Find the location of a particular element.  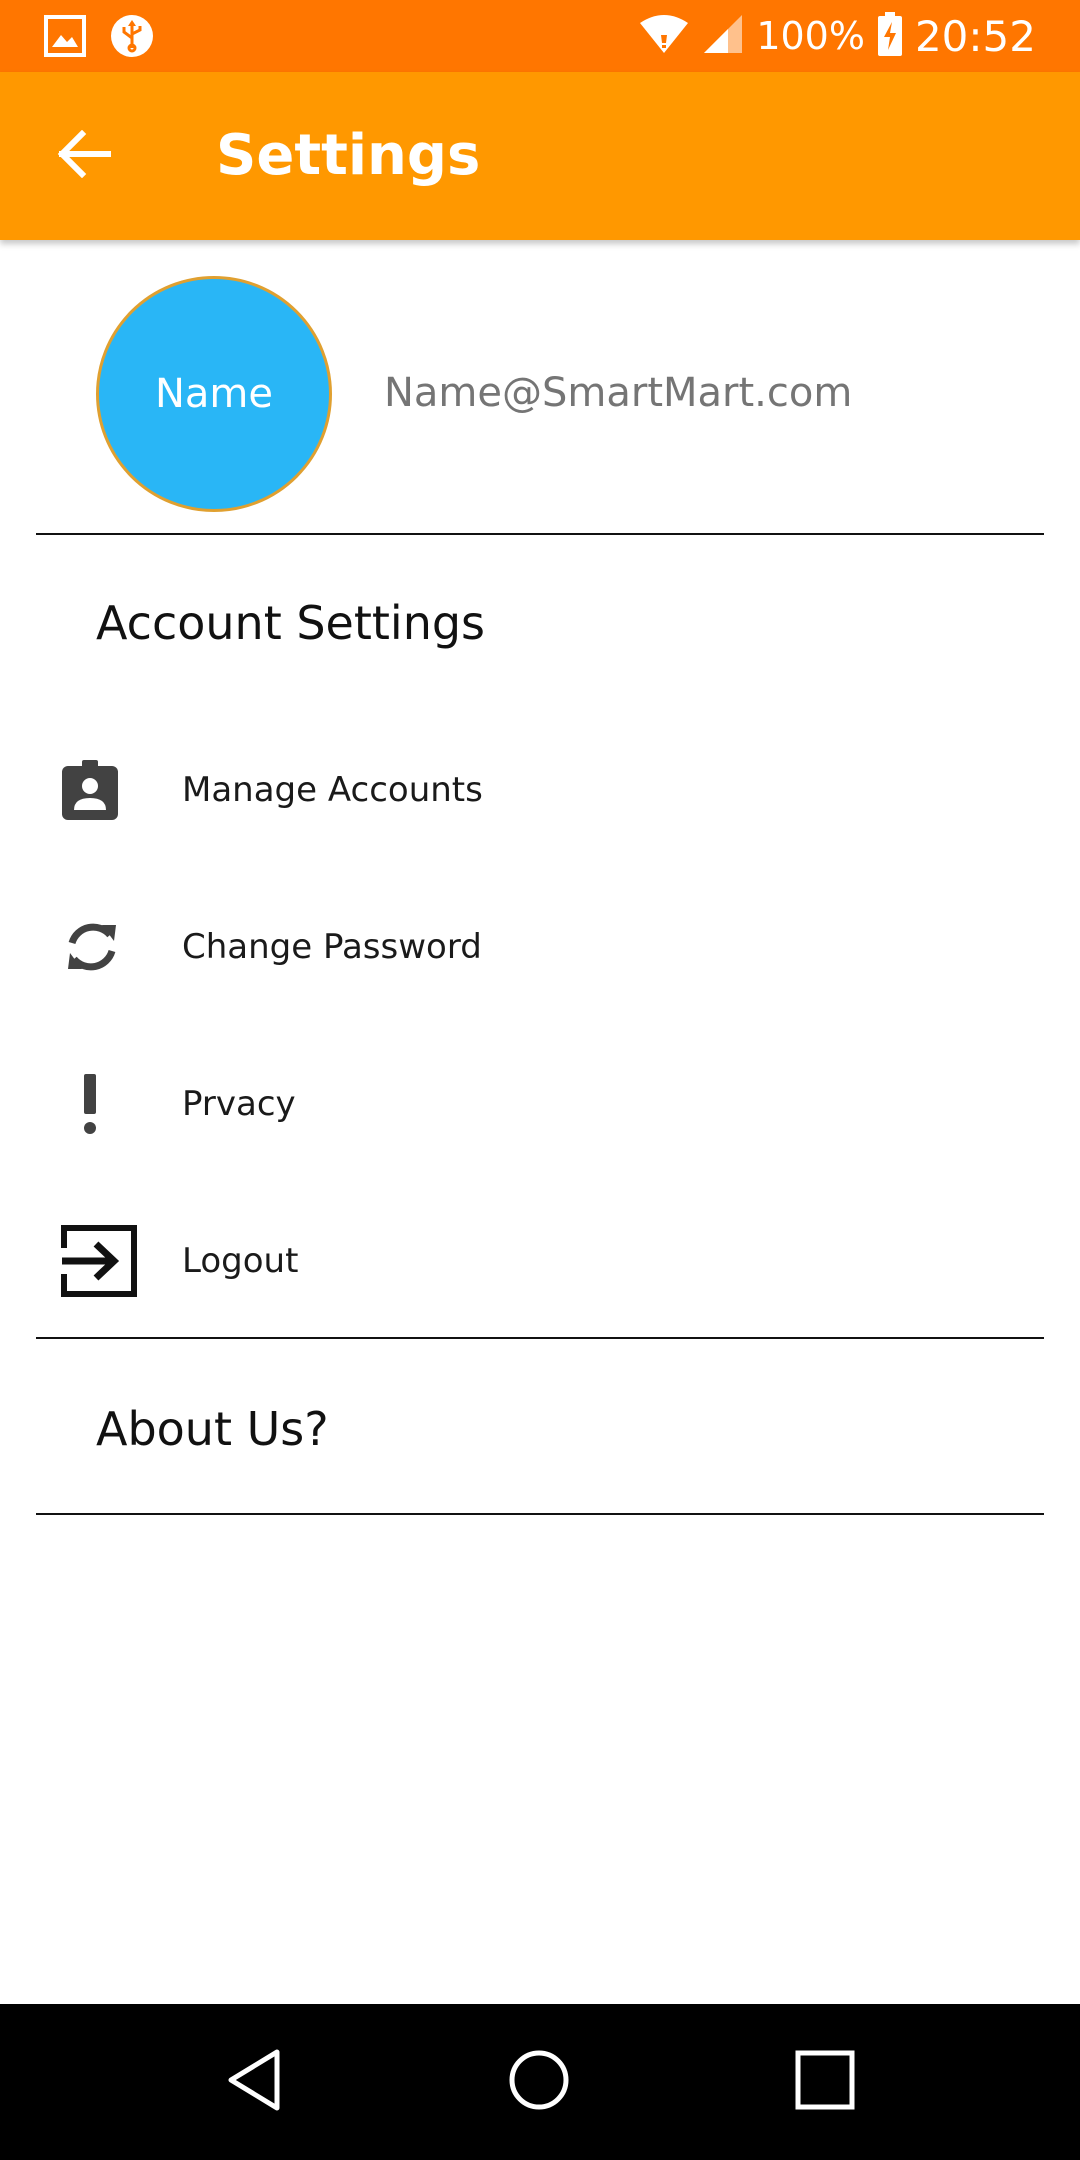

nav-back-icon is located at coordinates (255, 2082).